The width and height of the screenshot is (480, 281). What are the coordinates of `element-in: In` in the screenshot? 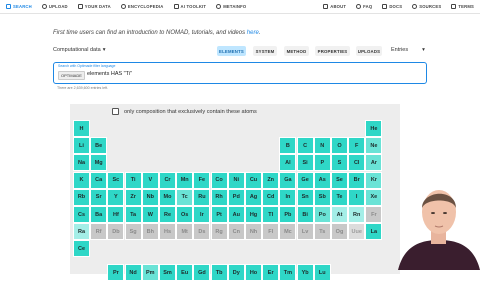 It's located at (288, 197).